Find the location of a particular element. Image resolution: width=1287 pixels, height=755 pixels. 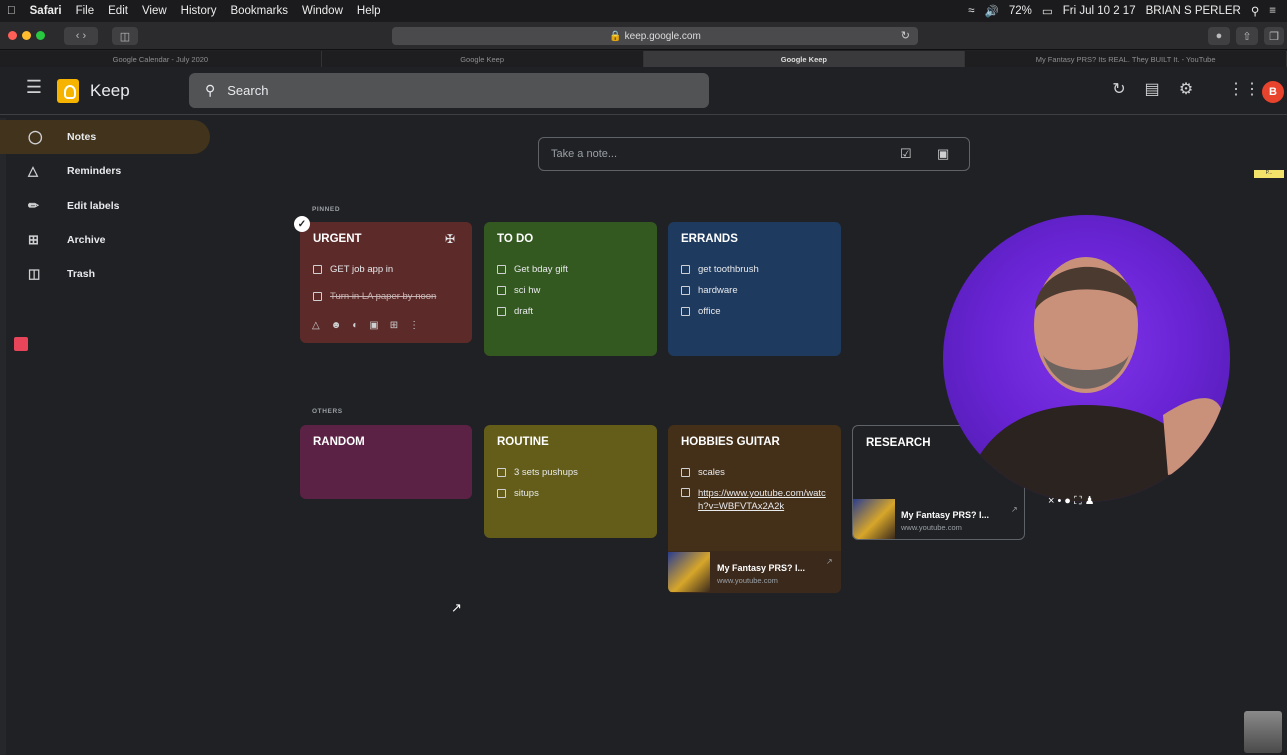

menu-window: Window is located at coordinates (322, 11).